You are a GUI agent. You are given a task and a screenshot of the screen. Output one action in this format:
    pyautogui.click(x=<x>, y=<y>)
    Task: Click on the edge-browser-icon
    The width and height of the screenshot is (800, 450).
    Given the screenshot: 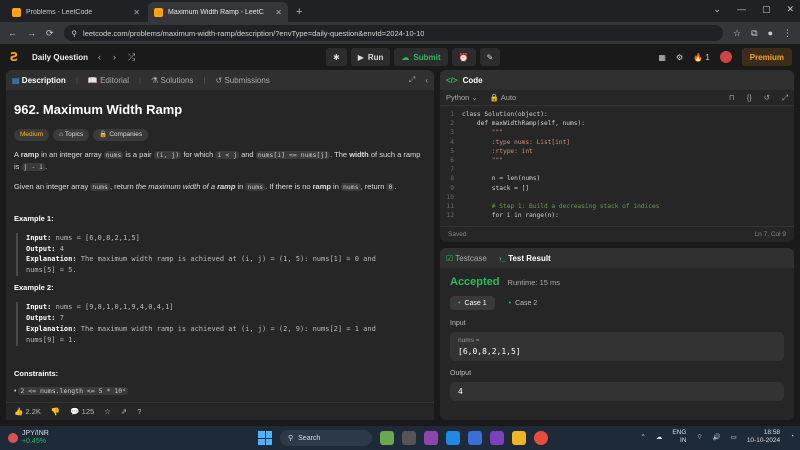 What is the action you would take?
    pyautogui.click(x=453, y=438)
    